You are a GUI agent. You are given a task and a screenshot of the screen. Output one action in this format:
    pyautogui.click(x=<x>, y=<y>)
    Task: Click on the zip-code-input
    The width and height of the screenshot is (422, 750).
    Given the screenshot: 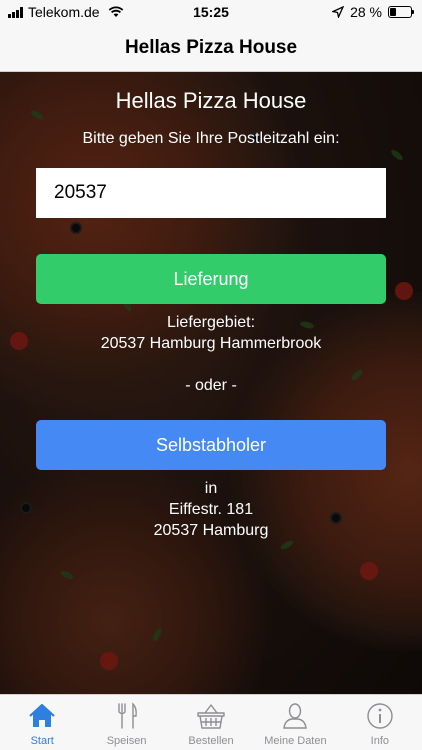 What is the action you would take?
    pyautogui.click(x=211, y=193)
    